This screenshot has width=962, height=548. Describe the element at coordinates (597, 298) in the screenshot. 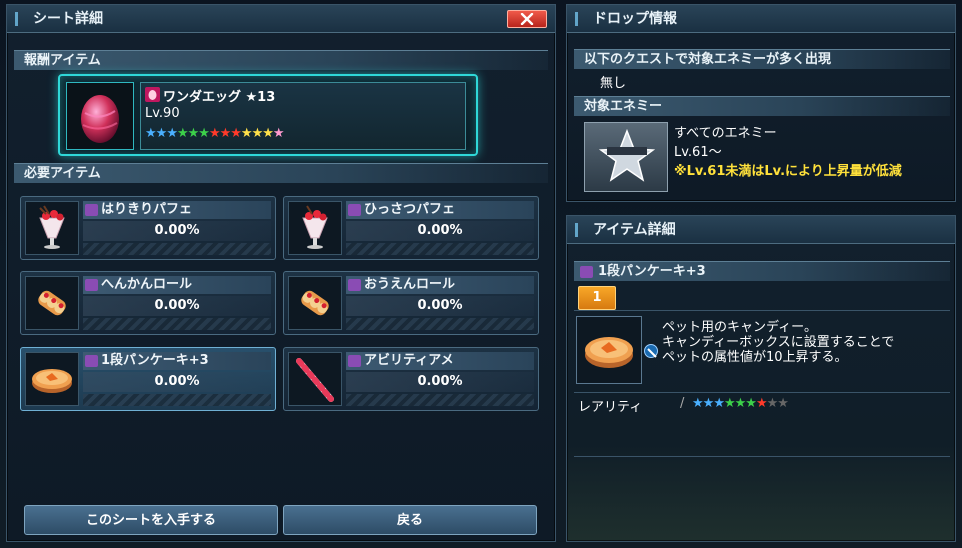

I see `item-level-tab: 1` at that location.